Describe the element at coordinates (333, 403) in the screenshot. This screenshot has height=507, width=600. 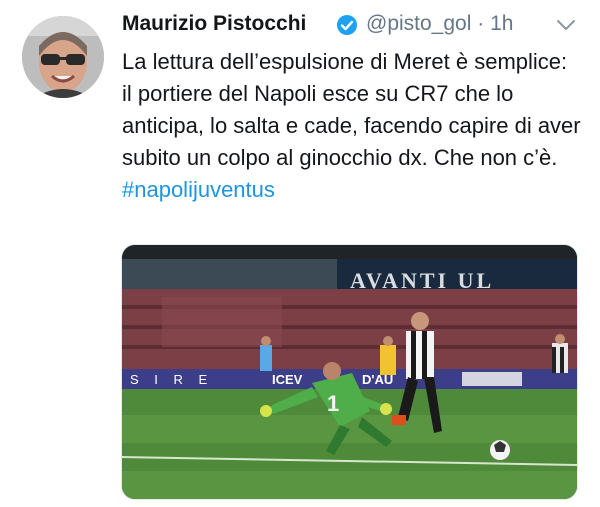
I see `keeper-number: 1` at that location.